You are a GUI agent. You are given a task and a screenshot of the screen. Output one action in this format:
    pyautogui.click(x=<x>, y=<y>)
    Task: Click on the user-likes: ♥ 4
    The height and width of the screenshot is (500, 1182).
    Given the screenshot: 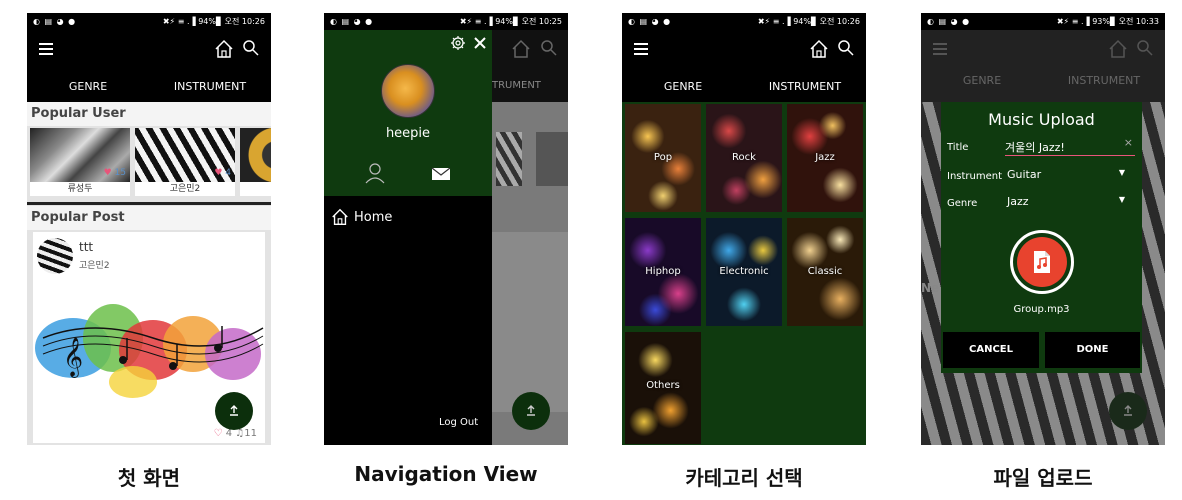 What is the action you would take?
    pyautogui.click(x=222, y=173)
    